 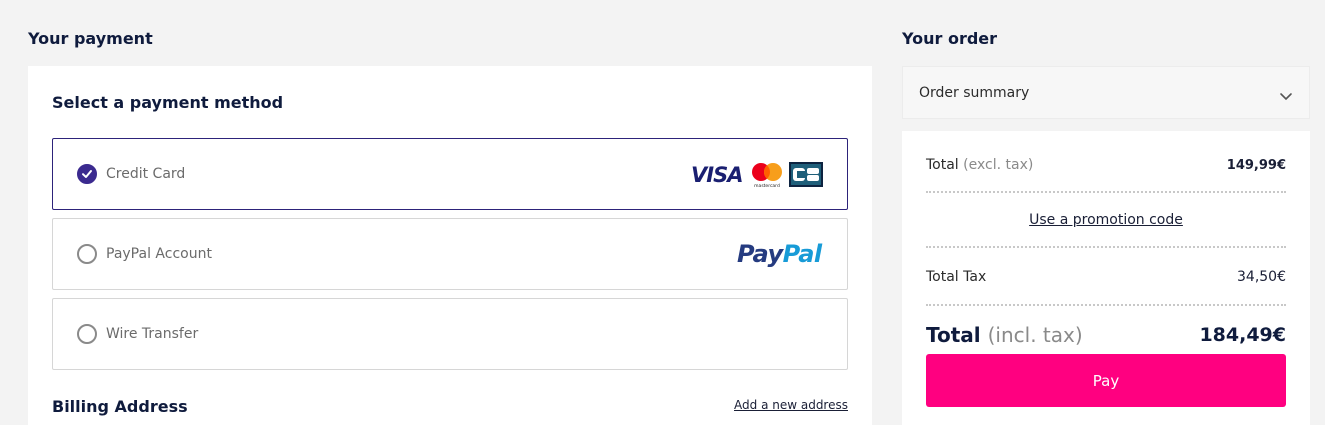 I want to click on total-tax-value: 34,50€, so click(x=1261, y=277).